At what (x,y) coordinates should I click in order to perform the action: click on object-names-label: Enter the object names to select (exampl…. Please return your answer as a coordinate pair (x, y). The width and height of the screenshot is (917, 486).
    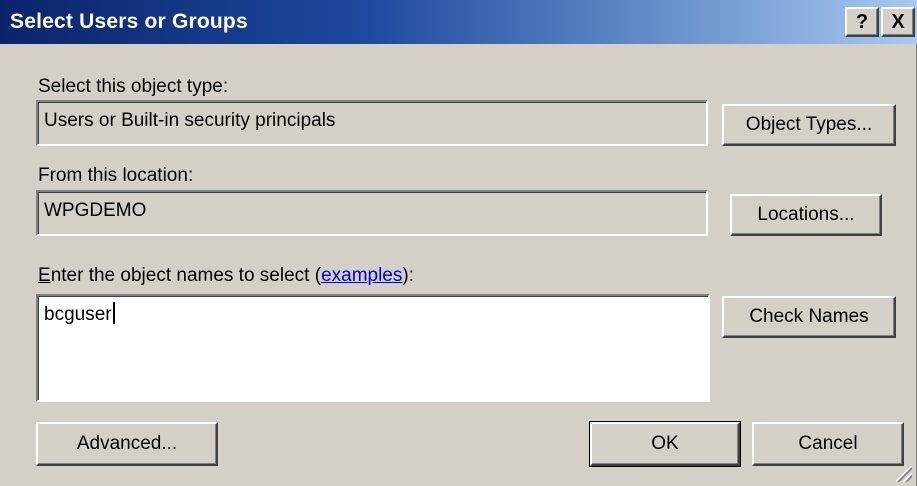
    Looking at the image, I should click on (226, 276).